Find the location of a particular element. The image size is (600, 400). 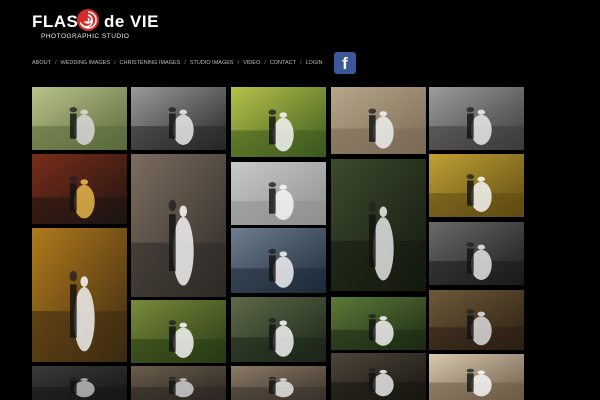

hallway-bw-photo is located at coordinates (476, 253).